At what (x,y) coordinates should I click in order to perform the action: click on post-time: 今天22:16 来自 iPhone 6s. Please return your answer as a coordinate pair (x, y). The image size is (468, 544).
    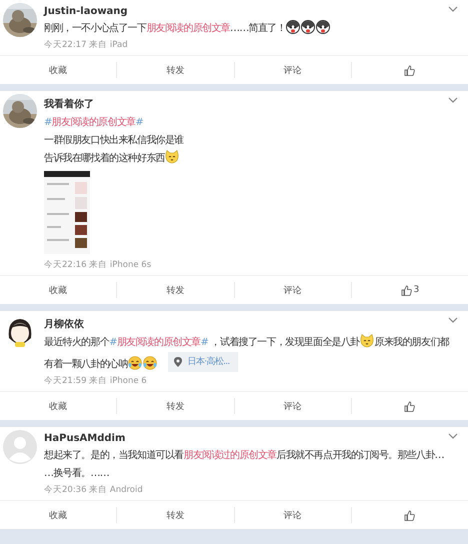
    Looking at the image, I should click on (98, 265).